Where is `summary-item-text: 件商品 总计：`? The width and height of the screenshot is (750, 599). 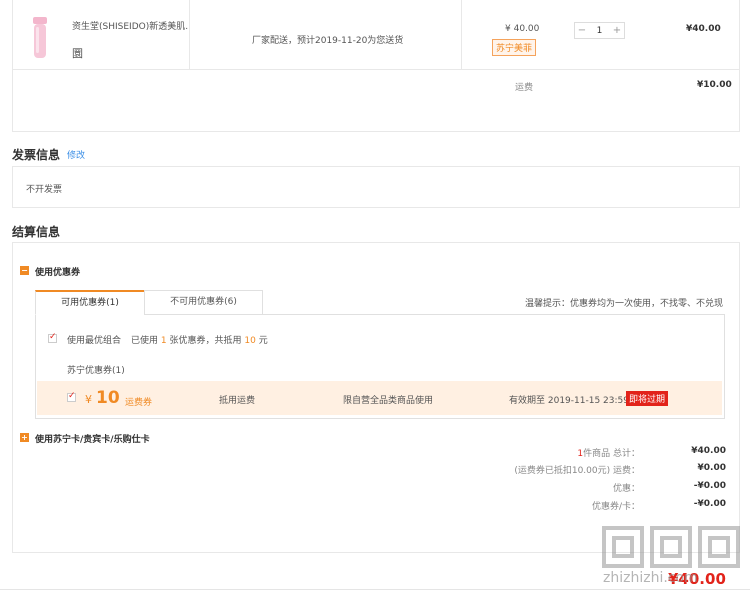 summary-item-text: 件商品 总计： is located at coordinates (611, 454).